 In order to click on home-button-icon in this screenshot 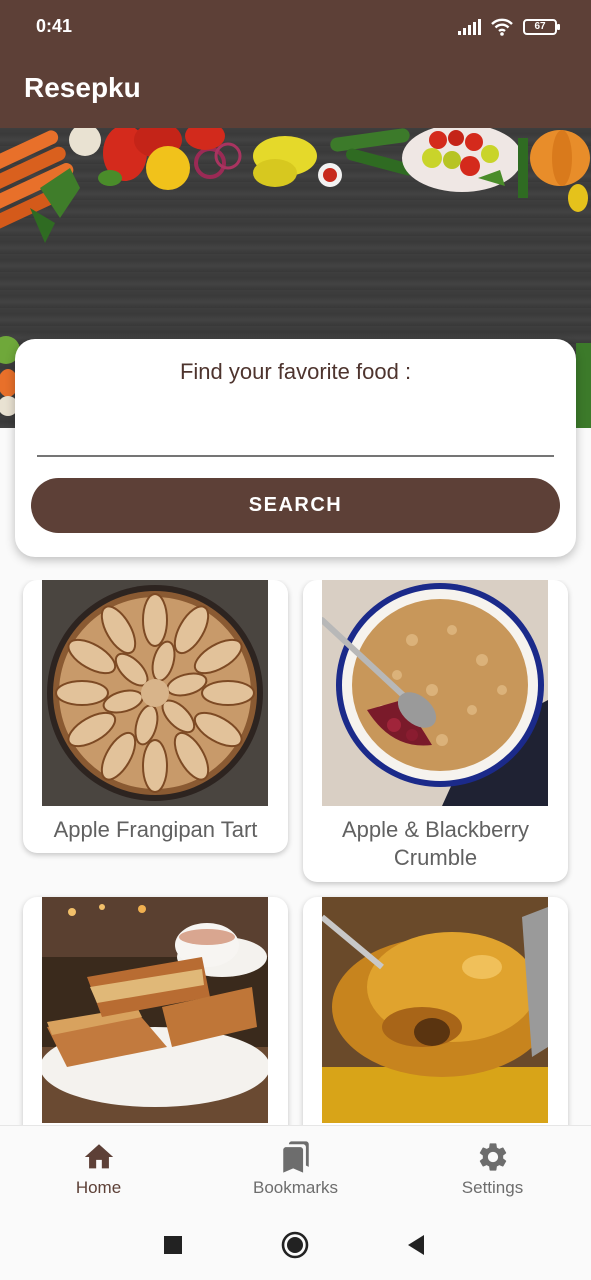, I will do `click(295, 1245)`.